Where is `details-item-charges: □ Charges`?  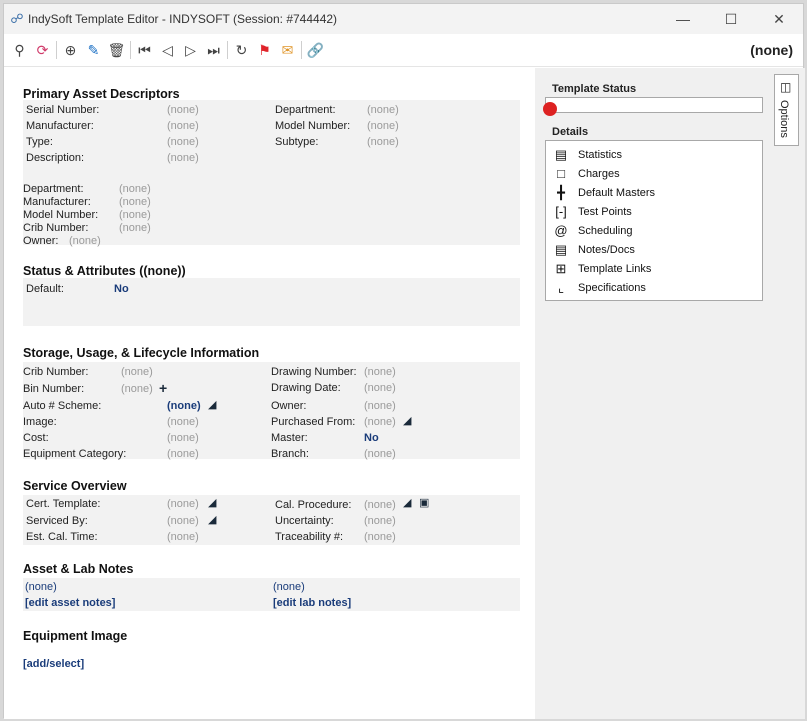
details-item-charges: □ Charges is located at coordinates (586, 173).